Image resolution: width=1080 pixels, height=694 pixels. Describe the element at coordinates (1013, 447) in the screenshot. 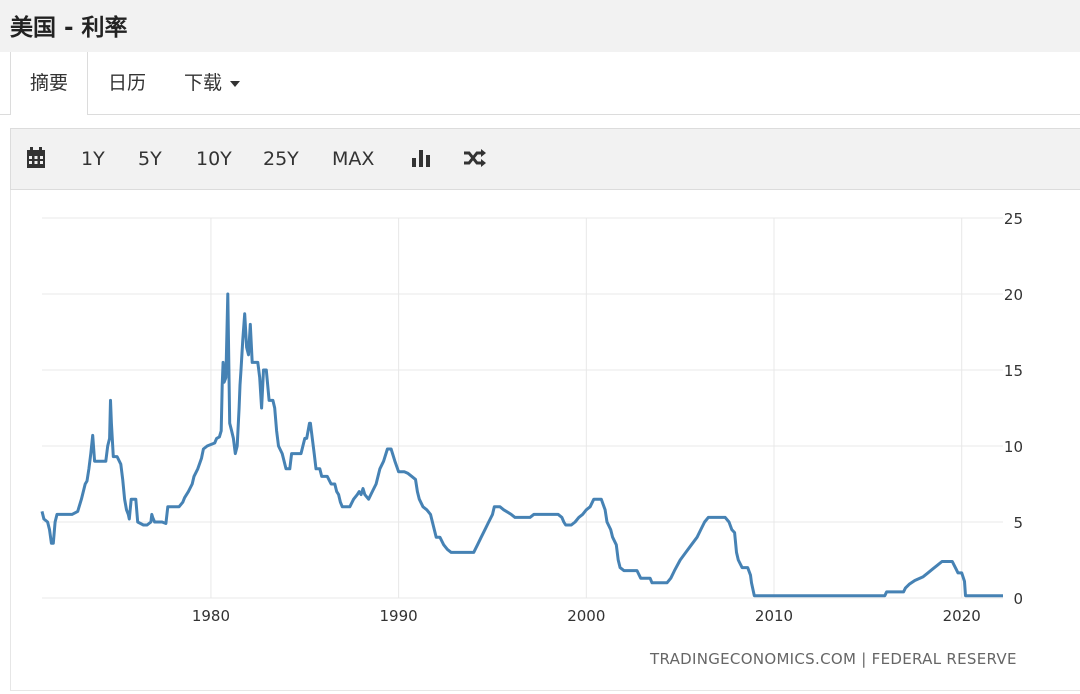

I see `y-tick-label: 10` at that location.